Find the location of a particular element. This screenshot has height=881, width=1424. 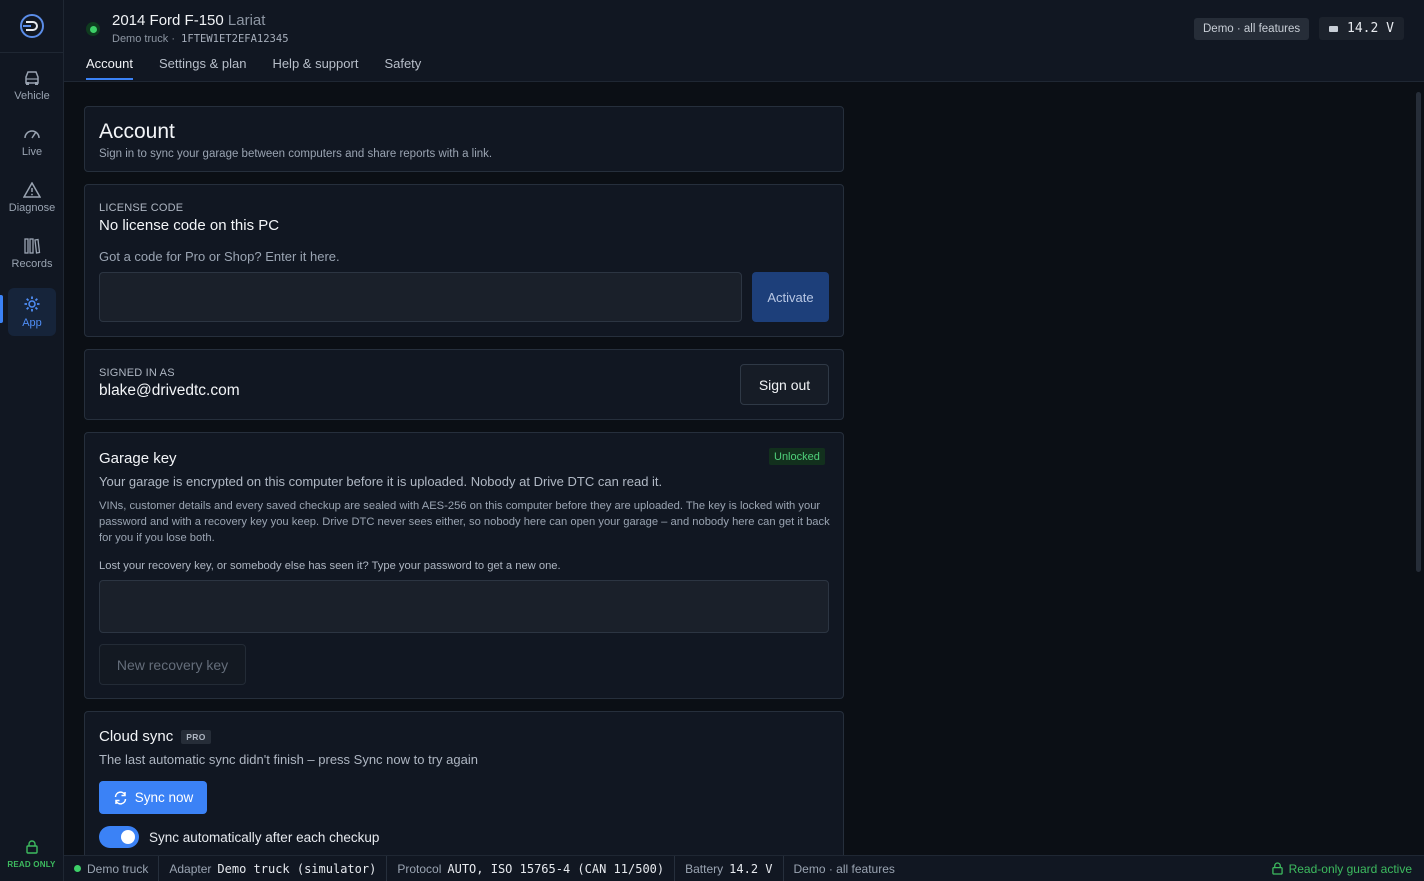

pro-badge: PRO is located at coordinates (196, 736).